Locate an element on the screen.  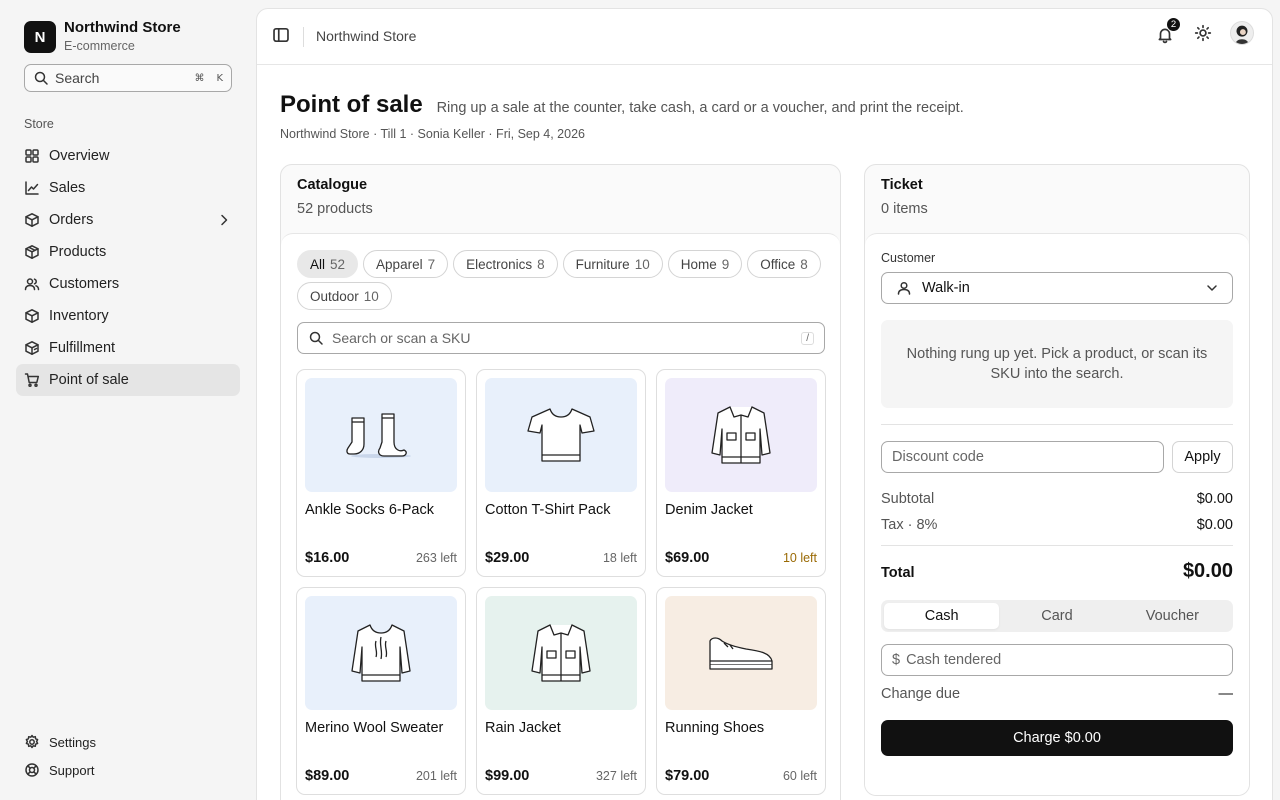
chip-office: Office 8 is located at coordinates (784, 264).